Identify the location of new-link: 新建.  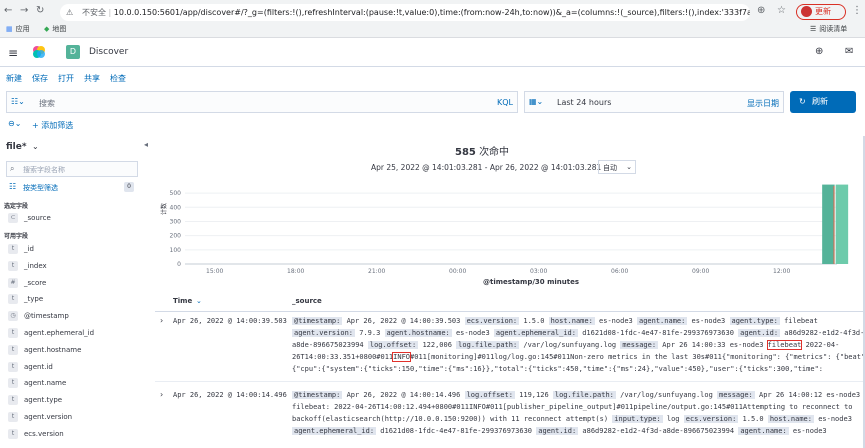
(14, 78).